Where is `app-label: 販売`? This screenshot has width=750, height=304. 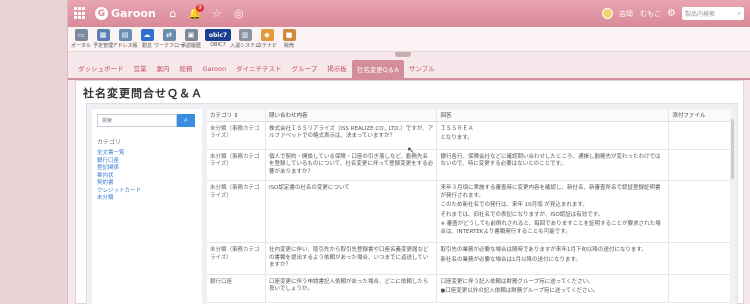
app-label: 販売 is located at coordinates (288, 46).